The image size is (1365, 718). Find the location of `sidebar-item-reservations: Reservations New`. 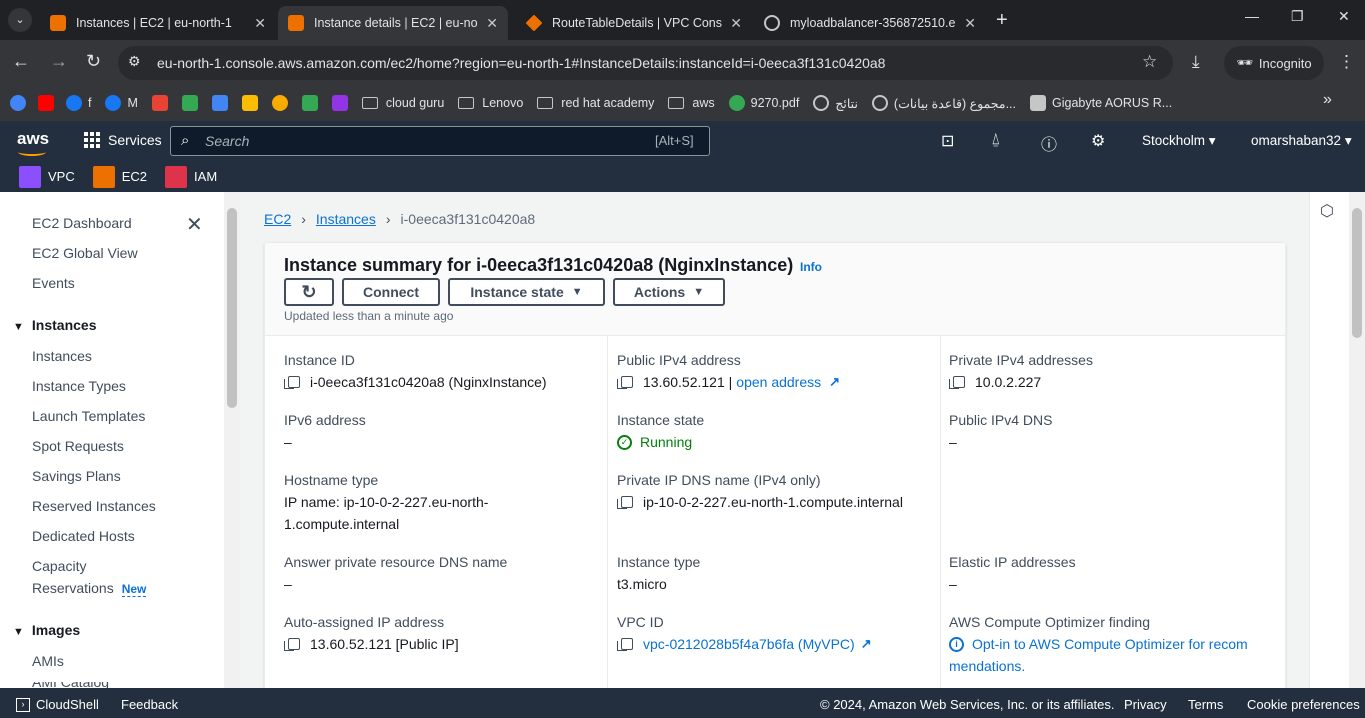

sidebar-item-reservations: Reservations New is located at coordinates (89, 588).